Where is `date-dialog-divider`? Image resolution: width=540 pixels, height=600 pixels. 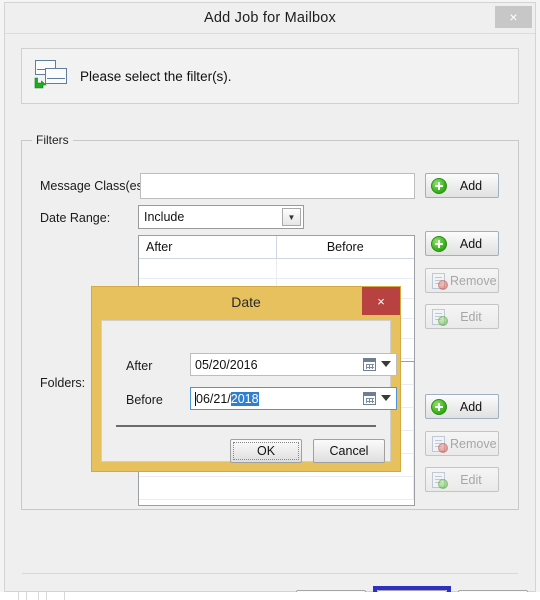
date-dialog-divider is located at coordinates (246, 426).